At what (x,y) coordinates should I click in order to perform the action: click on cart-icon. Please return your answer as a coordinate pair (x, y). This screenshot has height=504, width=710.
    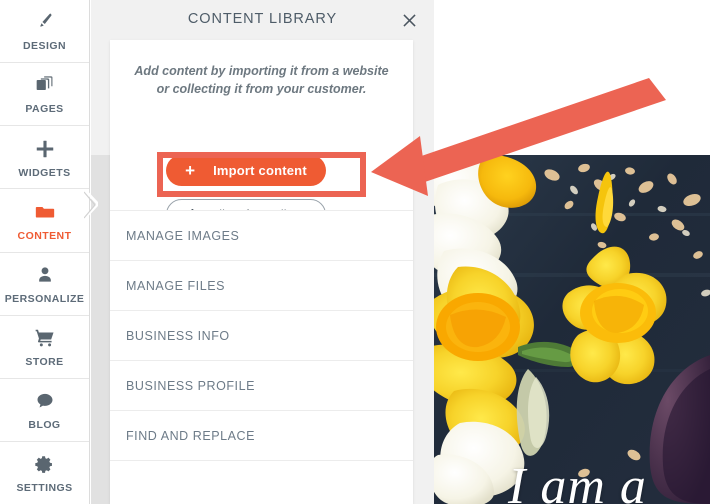
    Looking at the image, I should click on (45, 338).